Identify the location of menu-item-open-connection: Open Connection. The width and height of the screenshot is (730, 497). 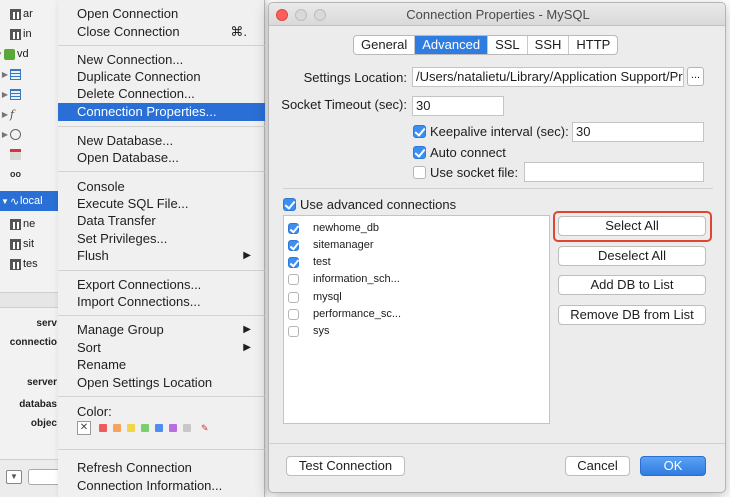
(161, 14).